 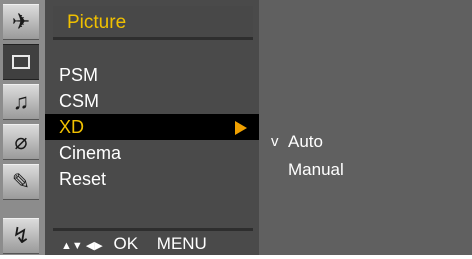 I want to click on option-icon: ✎, so click(x=21, y=182).